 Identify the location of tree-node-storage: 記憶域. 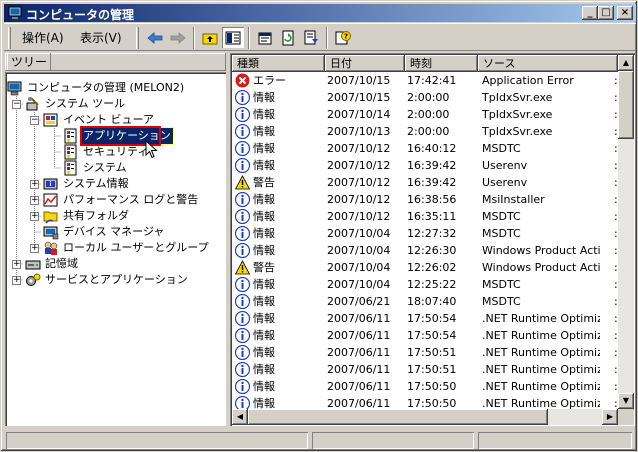
(115, 264).